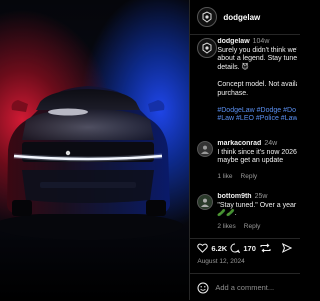  What do you see at coordinates (233, 41) in the screenshot?
I see `caption-username: dodgelaw` at bounding box center [233, 41].